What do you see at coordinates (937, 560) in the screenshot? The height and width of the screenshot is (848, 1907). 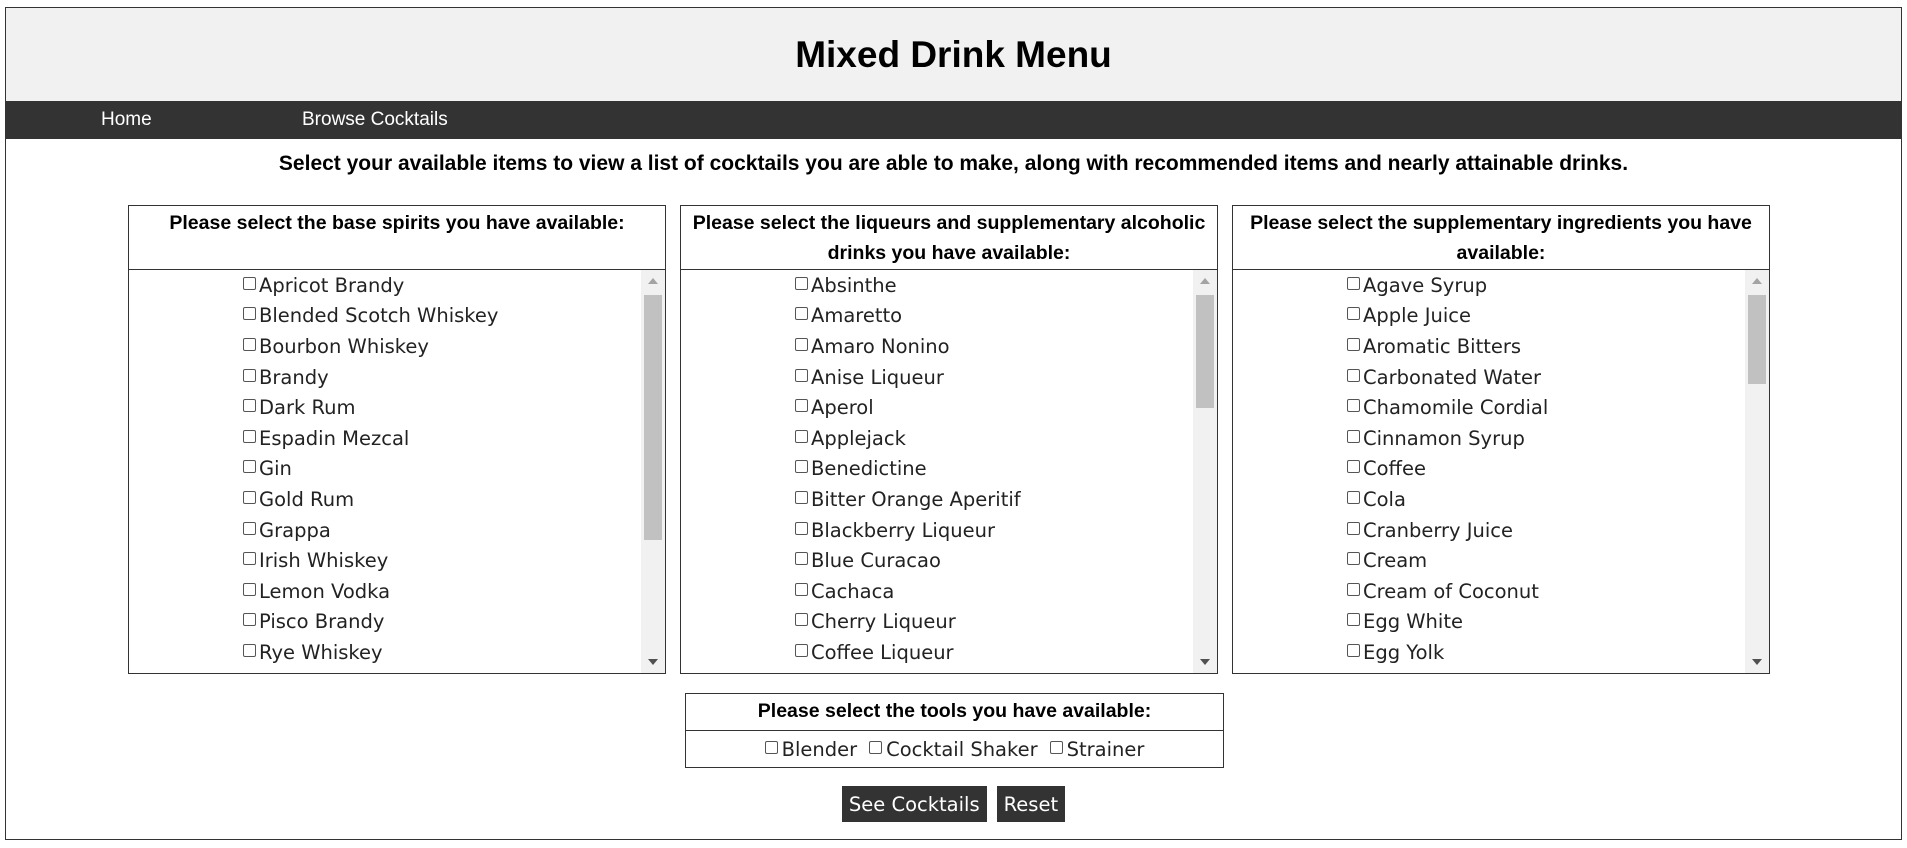 I see `liqueur-option: Blue Curacao` at bounding box center [937, 560].